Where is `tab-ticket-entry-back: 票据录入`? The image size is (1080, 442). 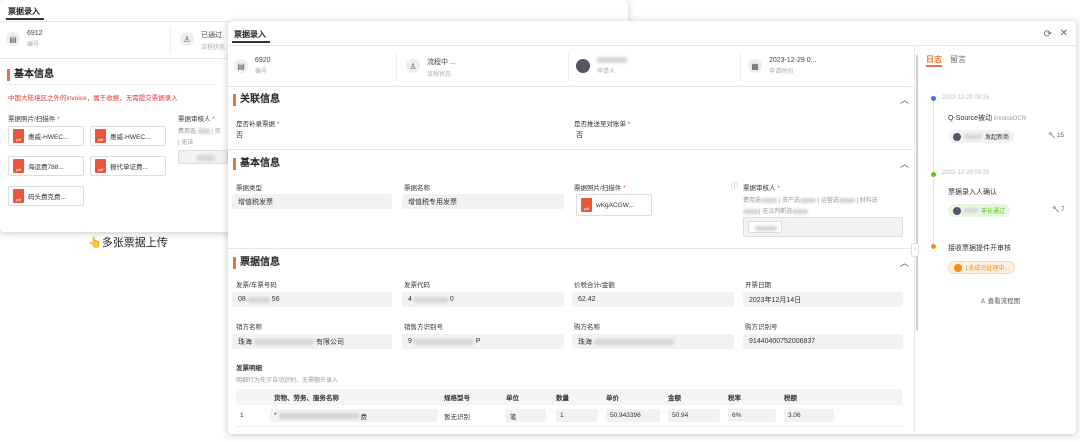 tab-ticket-entry-back: 票据录入 is located at coordinates (24, 11).